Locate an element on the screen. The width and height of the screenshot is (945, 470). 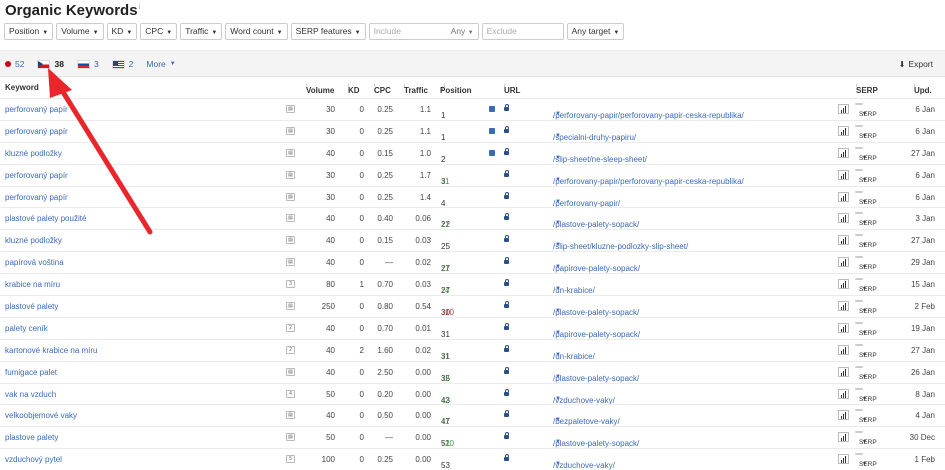
country-tab-cz: 38 is located at coordinates (50, 64).